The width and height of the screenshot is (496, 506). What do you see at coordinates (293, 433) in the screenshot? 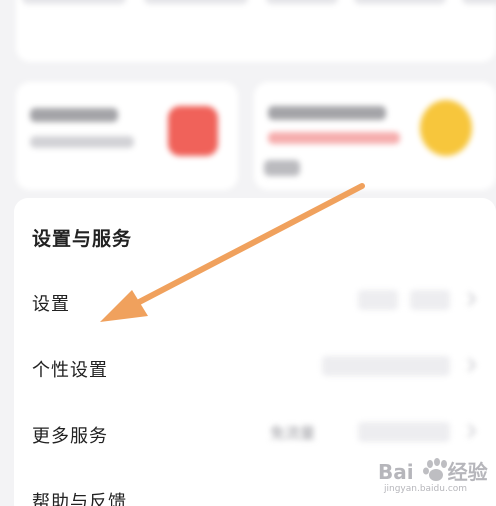
I see `free-data-badge: 免流量` at bounding box center [293, 433].